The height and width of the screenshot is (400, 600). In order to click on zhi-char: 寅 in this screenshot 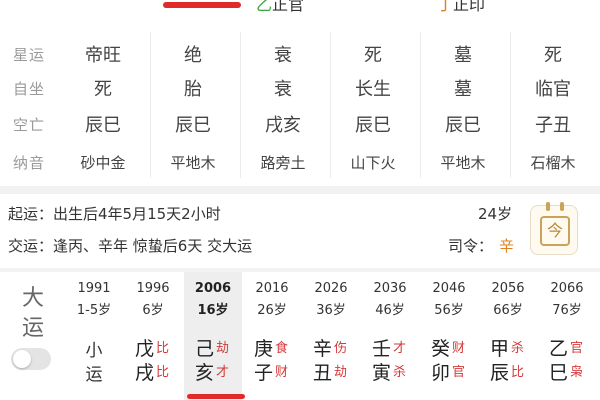, I will do `click(382, 373)`.